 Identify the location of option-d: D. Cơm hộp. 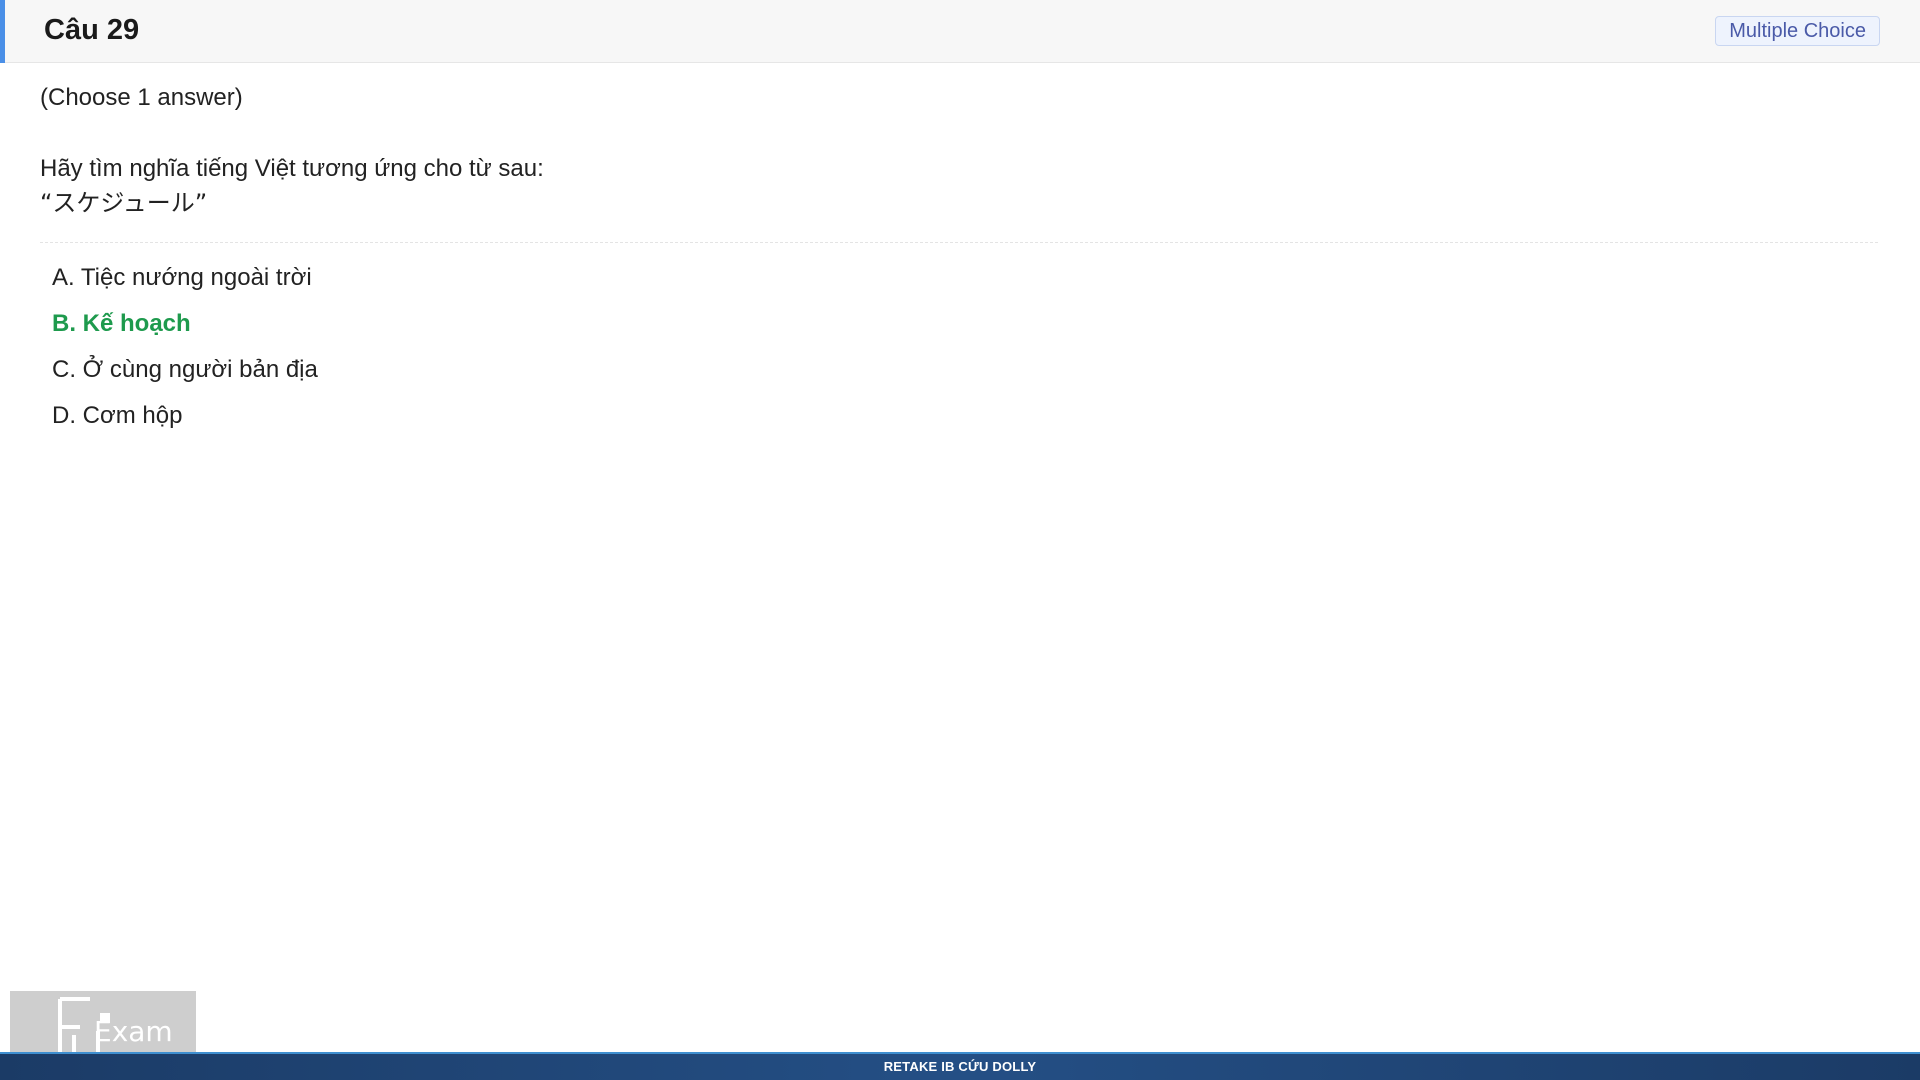
(965, 416).